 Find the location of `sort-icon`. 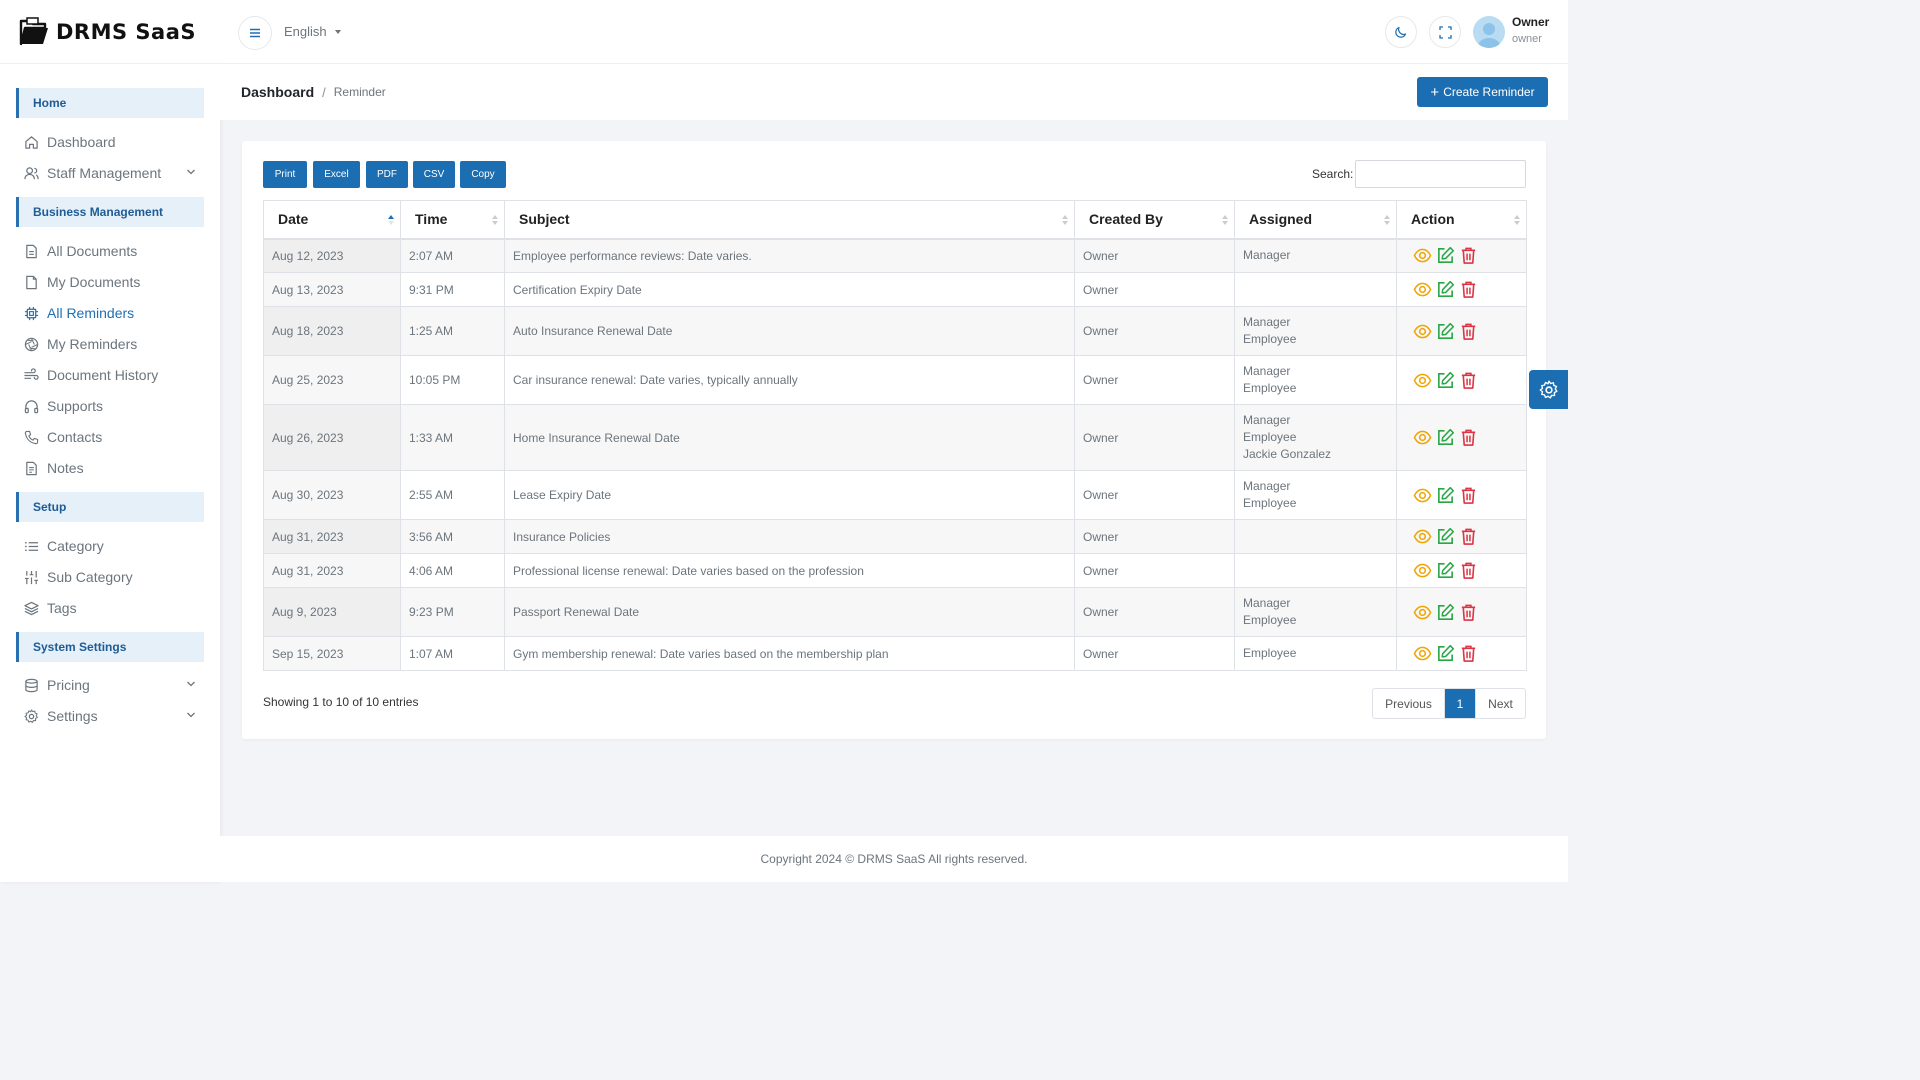

sort-icon is located at coordinates (495, 220).